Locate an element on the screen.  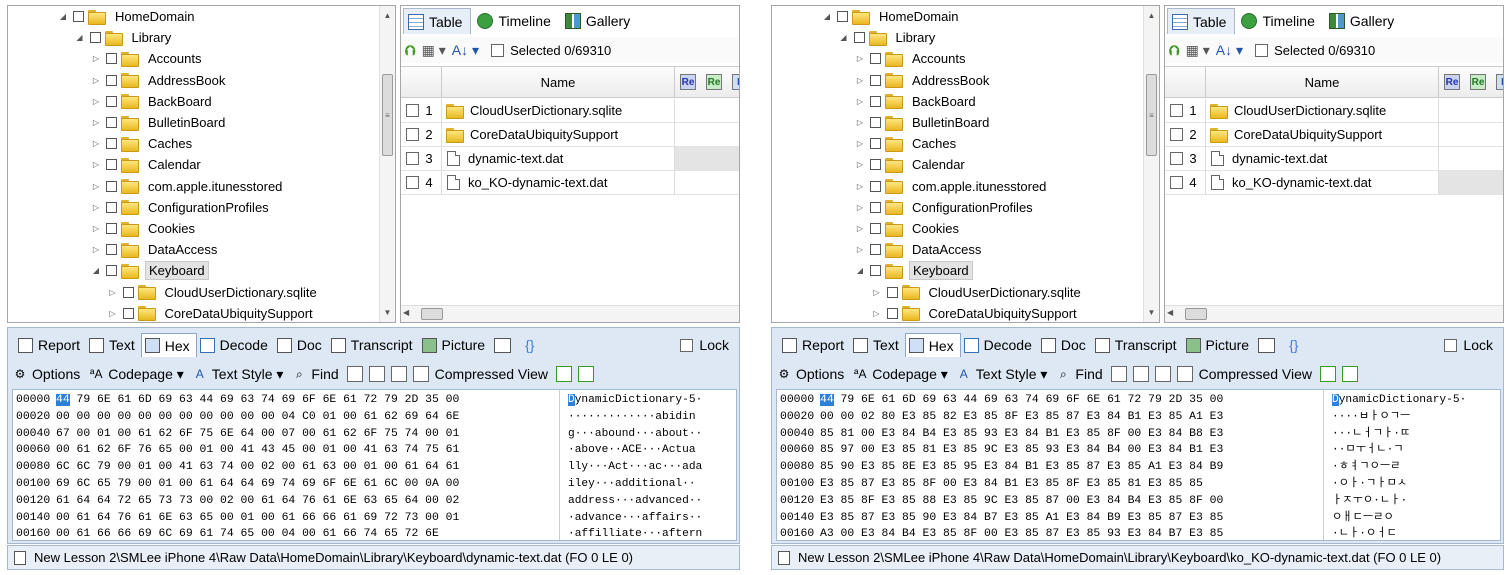
compressed-view-button: Compressed View is located at coordinates (480, 374).